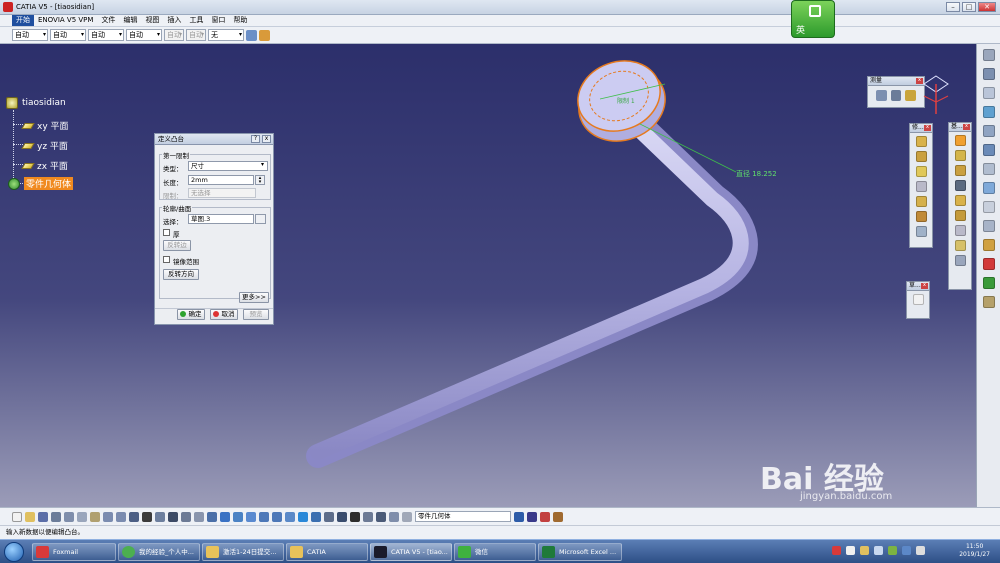 The width and height of the screenshot is (1000, 563). What do you see at coordinates (519, 516) in the screenshot?
I see `update-icon` at bounding box center [519, 516].